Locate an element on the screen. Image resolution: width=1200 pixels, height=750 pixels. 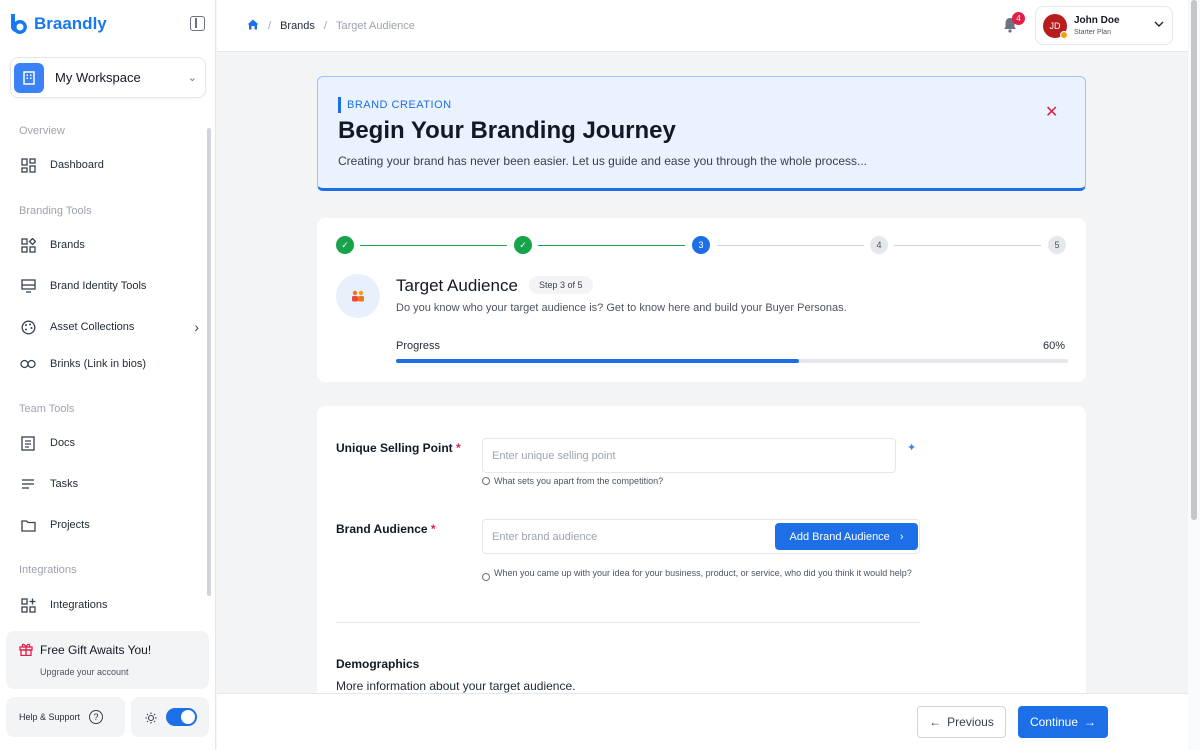
ai-sparkle-icon: ✦ is located at coordinates (911, 447).